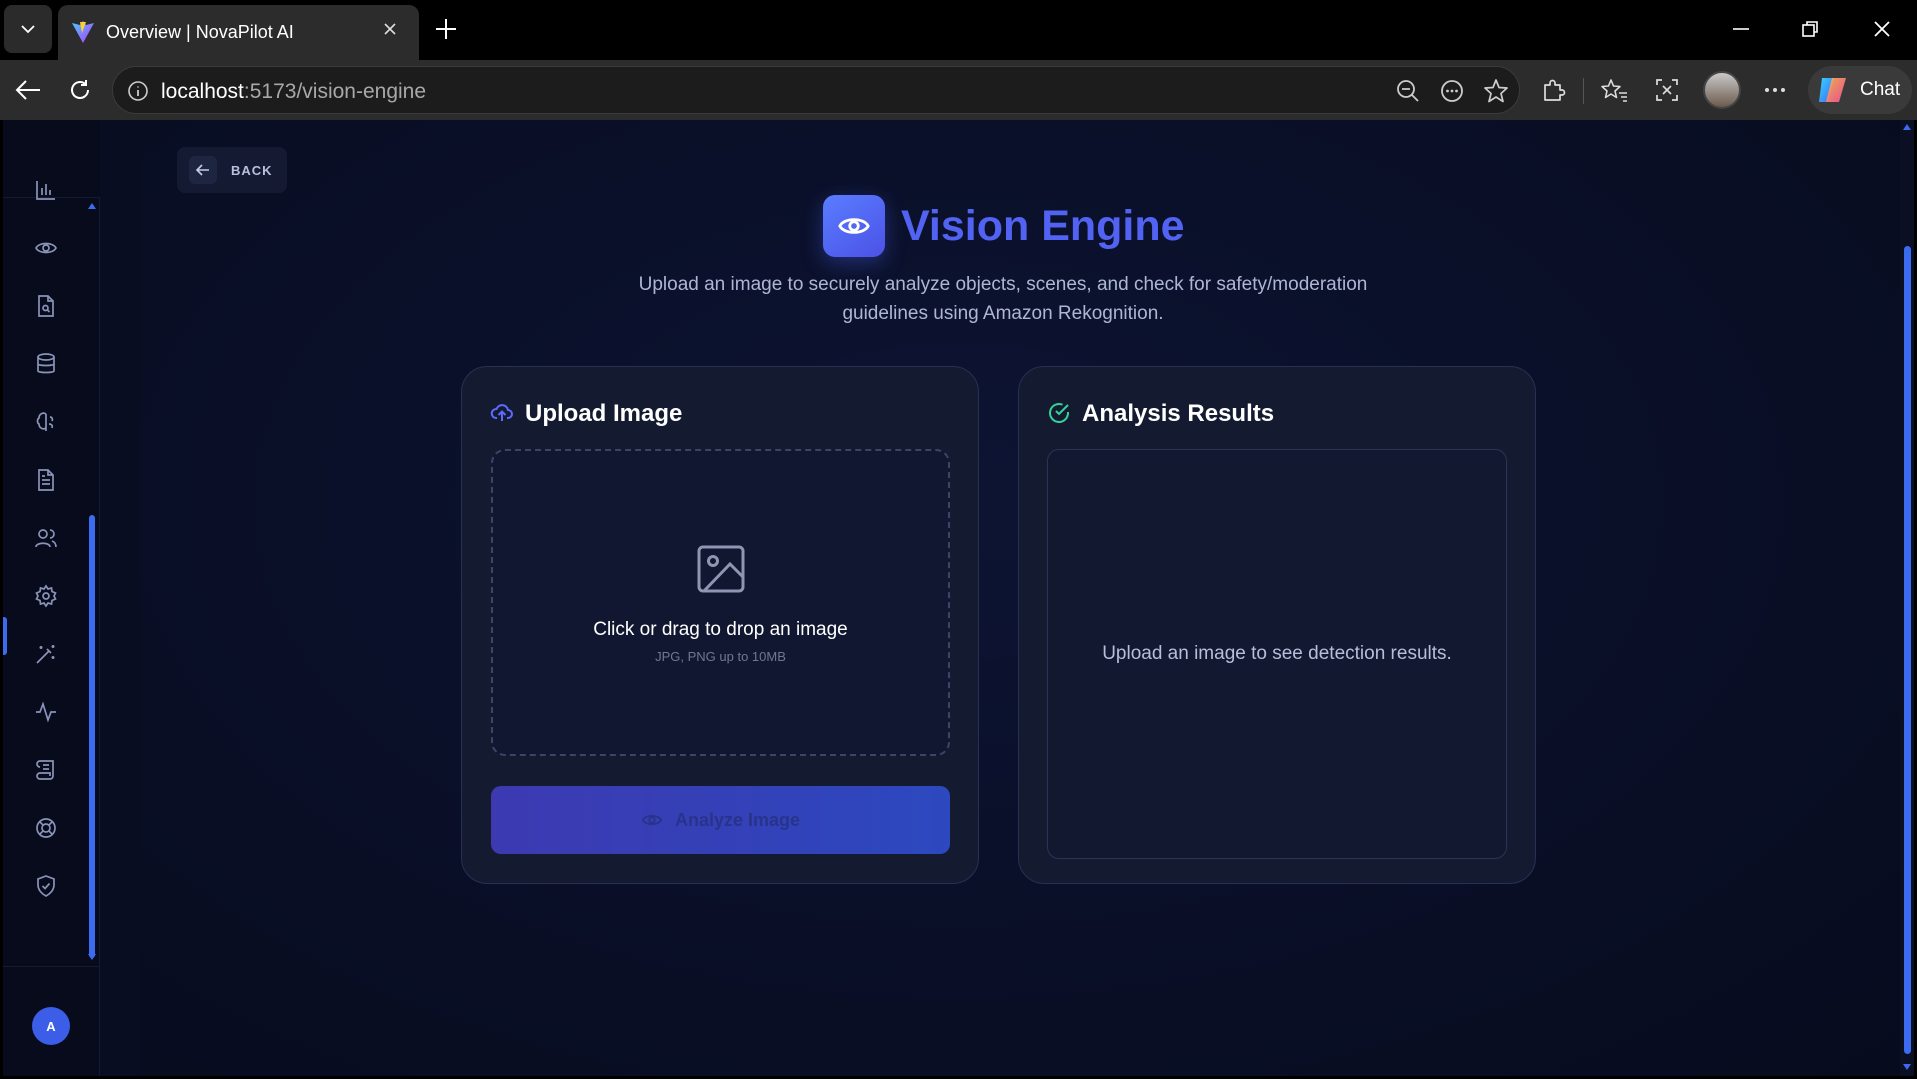 This screenshot has height=1079, width=1917. I want to click on star-favorite-icon, so click(1496, 91).